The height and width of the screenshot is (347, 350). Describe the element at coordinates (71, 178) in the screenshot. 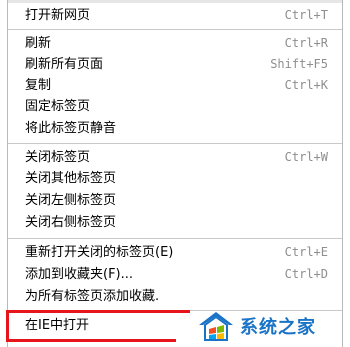

I see `menu-item-label: 关闭其他标签页` at that location.